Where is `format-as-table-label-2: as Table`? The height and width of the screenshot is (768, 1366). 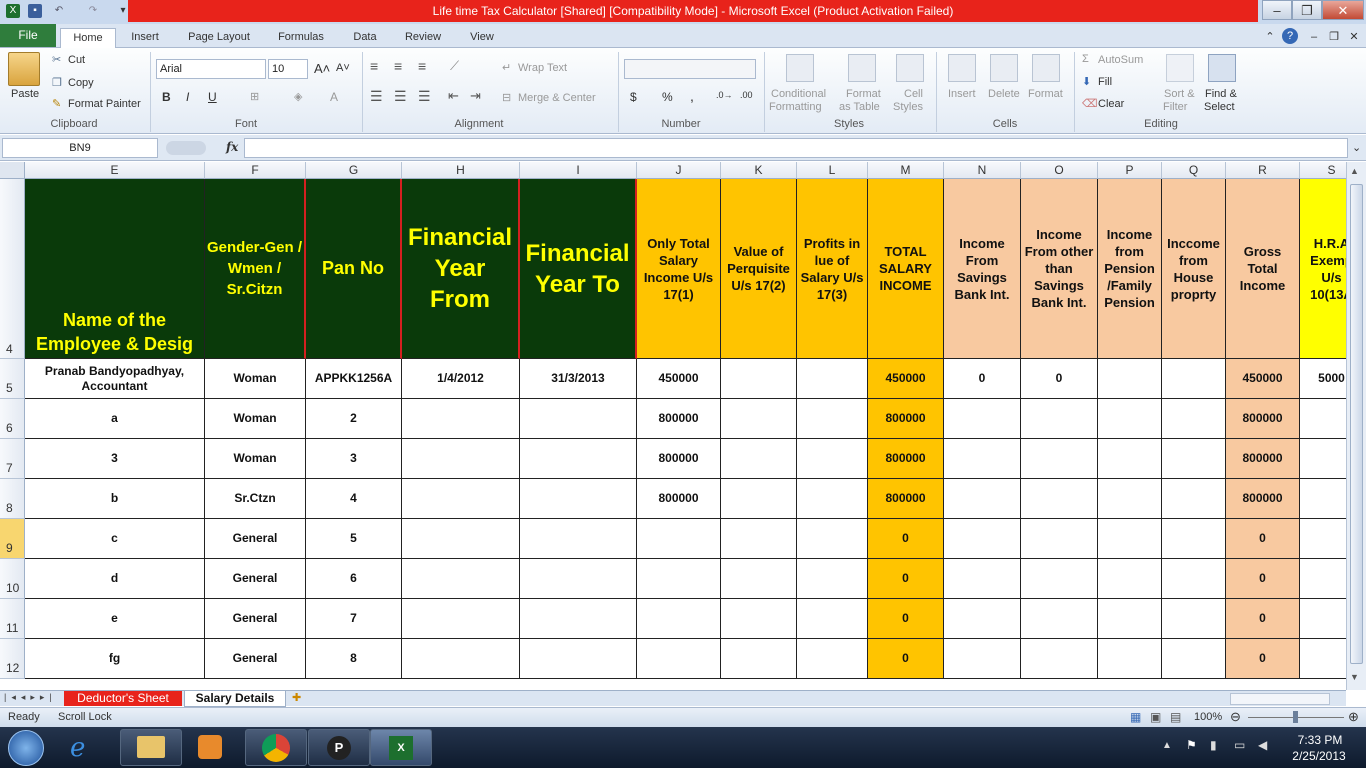
format-as-table-label-2: as Table is located at coordinates (859, 107).